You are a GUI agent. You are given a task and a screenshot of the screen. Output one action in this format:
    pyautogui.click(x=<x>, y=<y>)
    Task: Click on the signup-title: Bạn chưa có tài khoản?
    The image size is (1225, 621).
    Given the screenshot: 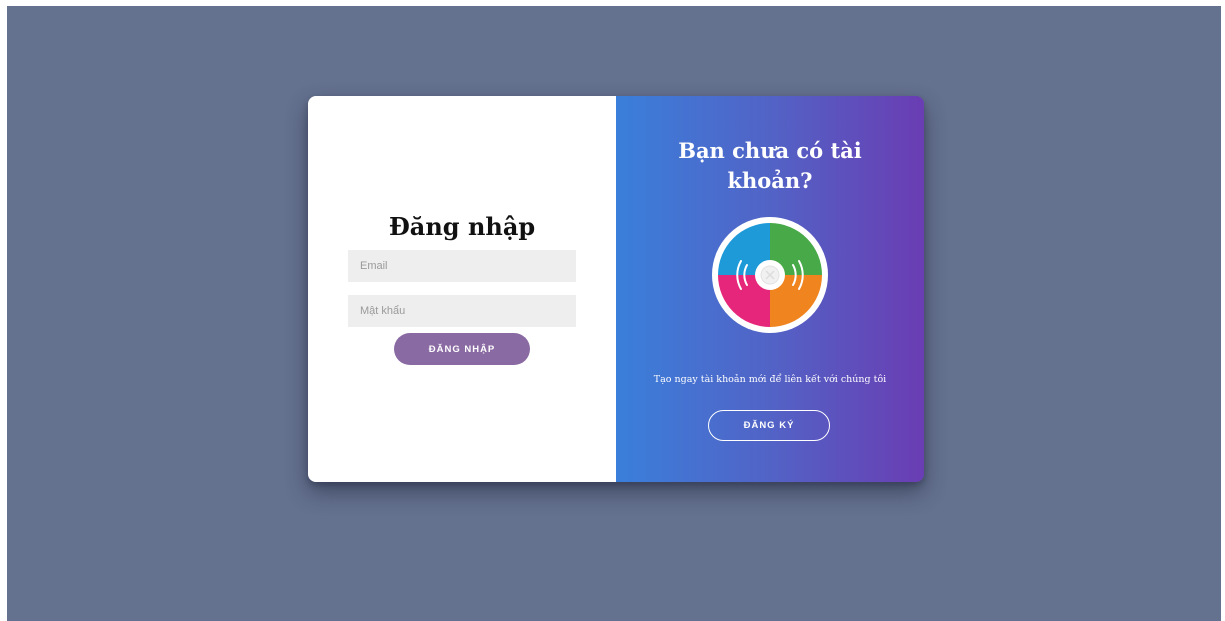 What is the action you would take?
    pyautogui.click(x=770, y=165)
    